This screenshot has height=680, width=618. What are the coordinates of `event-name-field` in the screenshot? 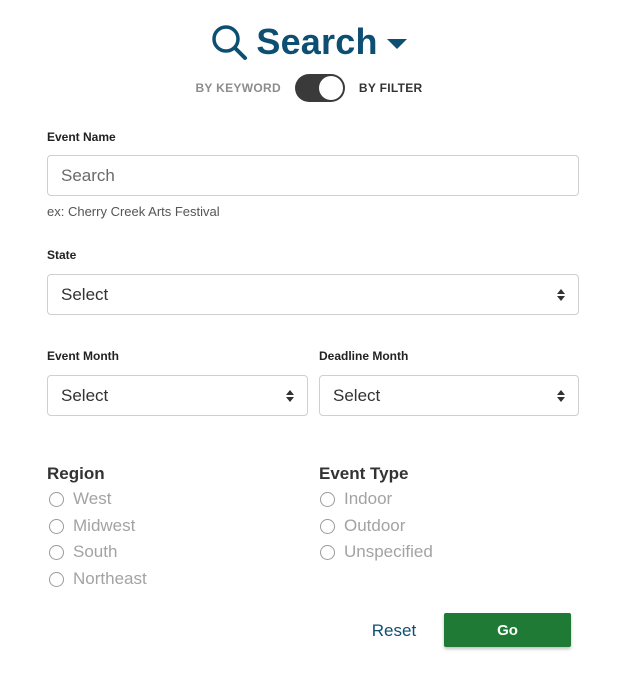 It's located at (313, 175).